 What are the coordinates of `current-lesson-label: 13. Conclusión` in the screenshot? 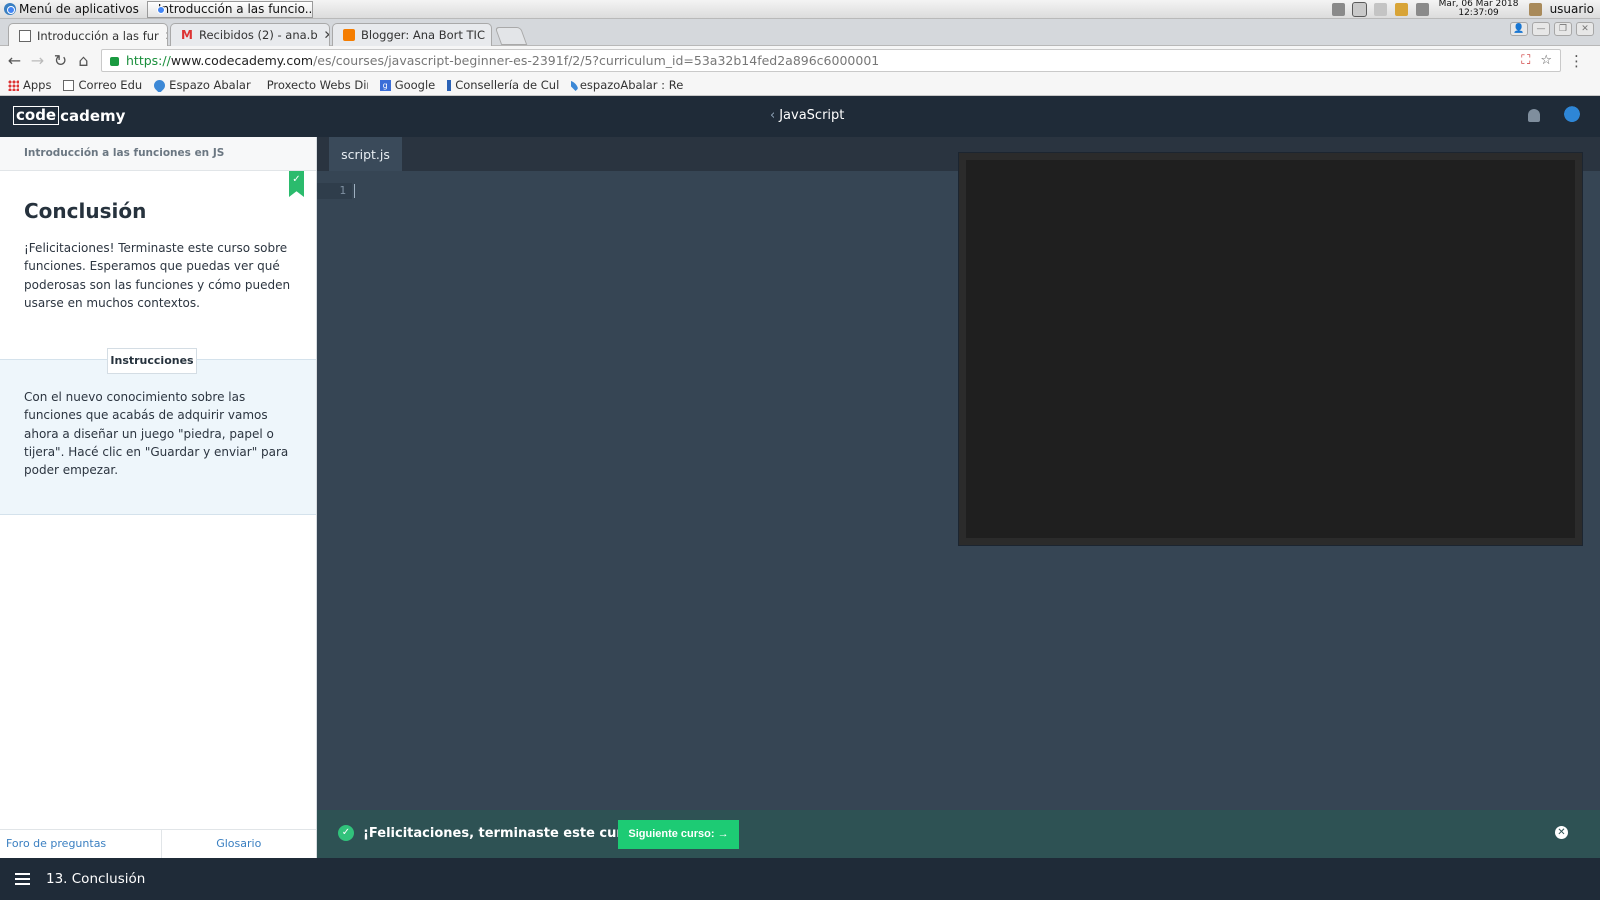 It's located at (95, 879).